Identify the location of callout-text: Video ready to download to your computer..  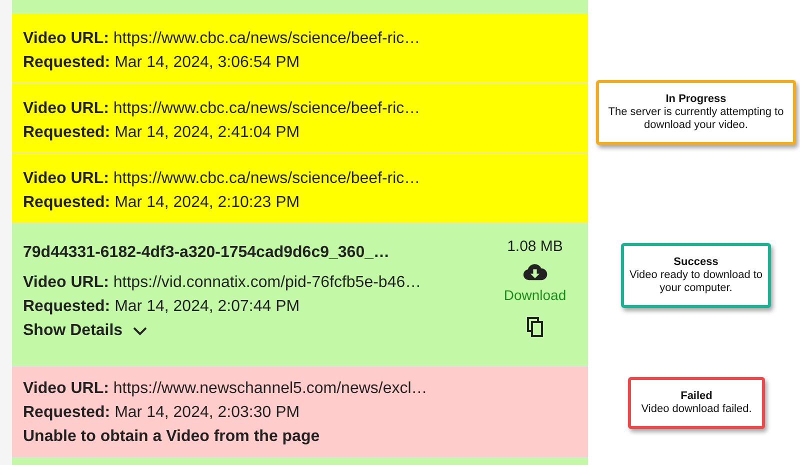
(696, 282).